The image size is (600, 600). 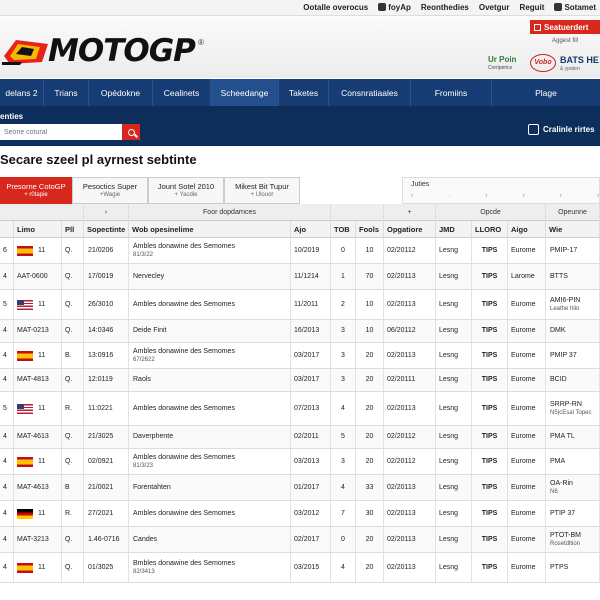 What do you see at coordinates (33, 539) in the screenshot?
I see `rider-number: MAT-3213` at bounding box center [33, 539].